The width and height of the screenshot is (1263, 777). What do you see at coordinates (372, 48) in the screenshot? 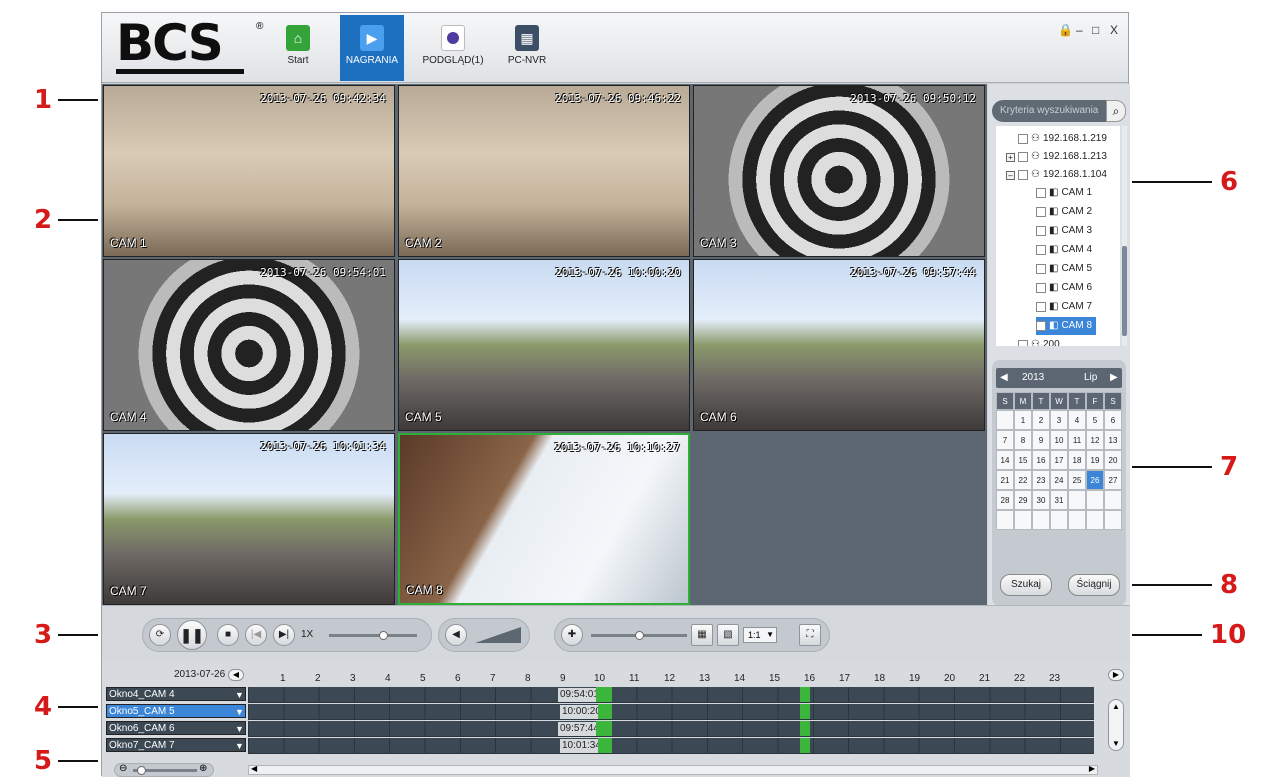
I see `tab-nagrania: ▶ NAGRANIA` at bounding box center [372, 48].